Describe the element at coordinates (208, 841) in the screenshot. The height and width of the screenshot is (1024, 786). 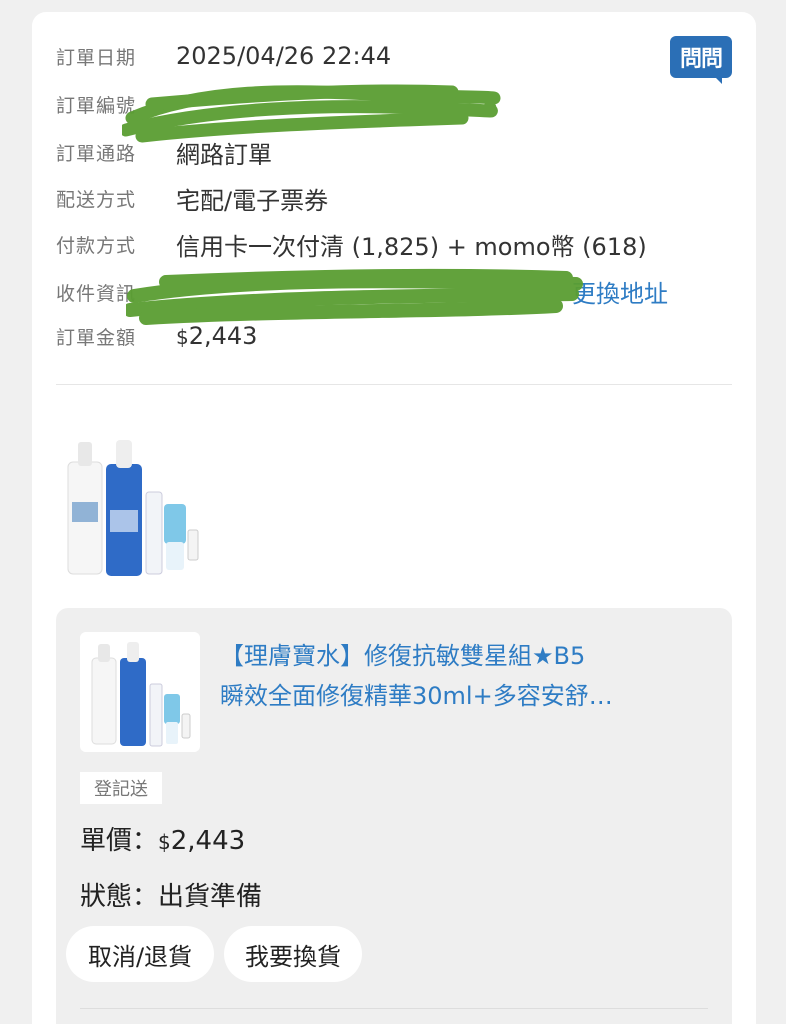
I see `unit-price-value: 2,443` at that location.